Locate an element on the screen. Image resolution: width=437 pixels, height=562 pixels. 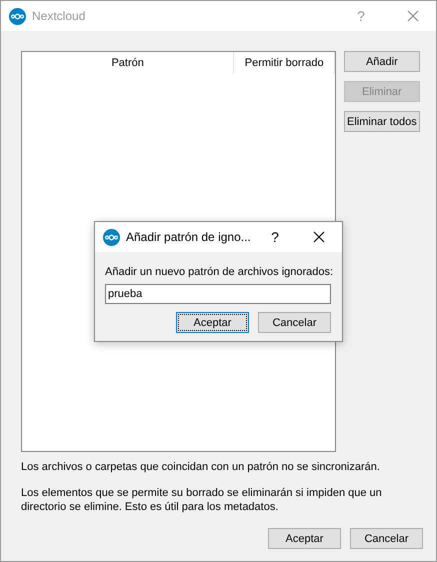
action-button: Añadir is located at coordinates (382, 61).